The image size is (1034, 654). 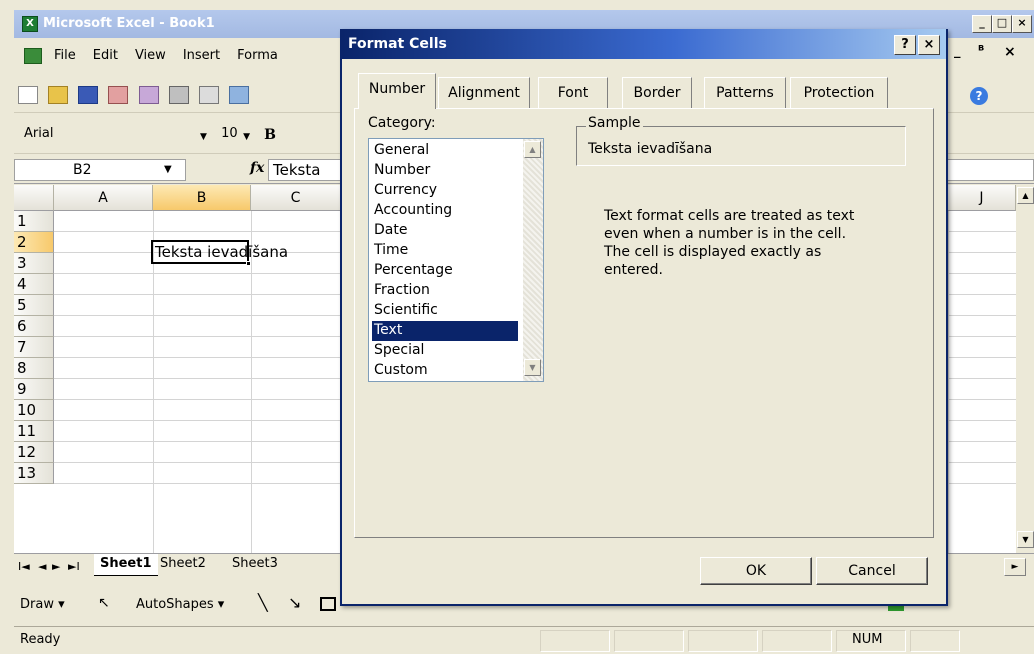 What do you see at coordinates (34, 431) in the screenshot?
I see `row-header-11: 11` at bounding box center [34, 431].